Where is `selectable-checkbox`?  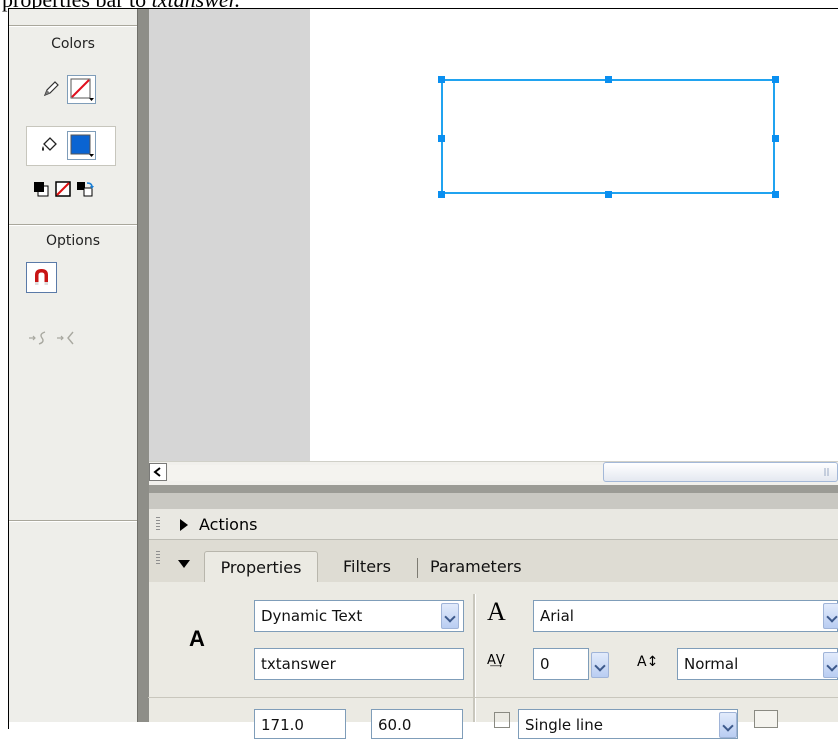
selectable-checkbox is located at coordinates (502, 720).